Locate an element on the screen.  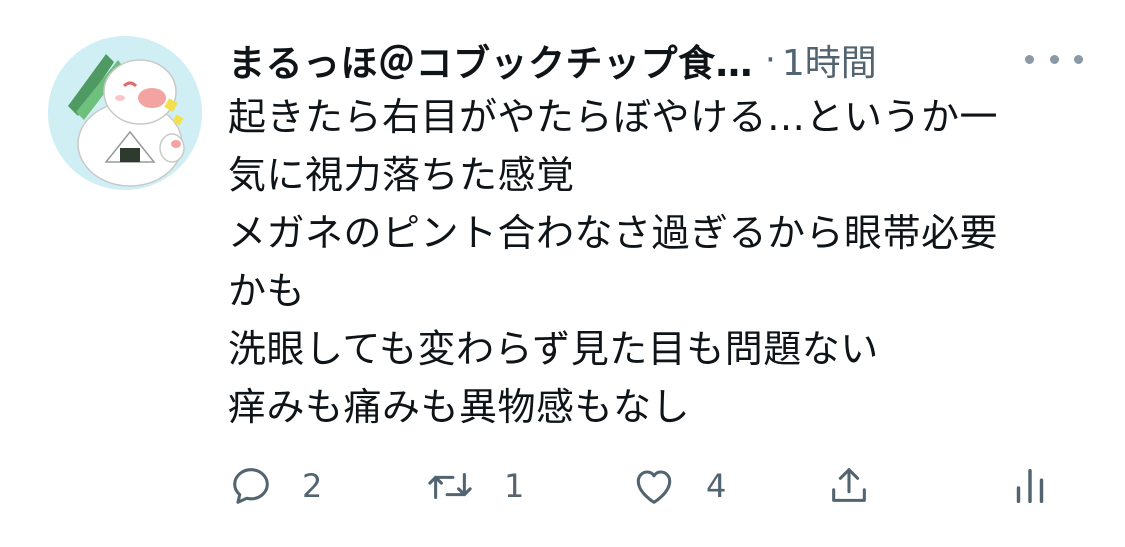
tweet-text-line: 痒みも痛みも異物感もなし is located at coordinates (459, 407).